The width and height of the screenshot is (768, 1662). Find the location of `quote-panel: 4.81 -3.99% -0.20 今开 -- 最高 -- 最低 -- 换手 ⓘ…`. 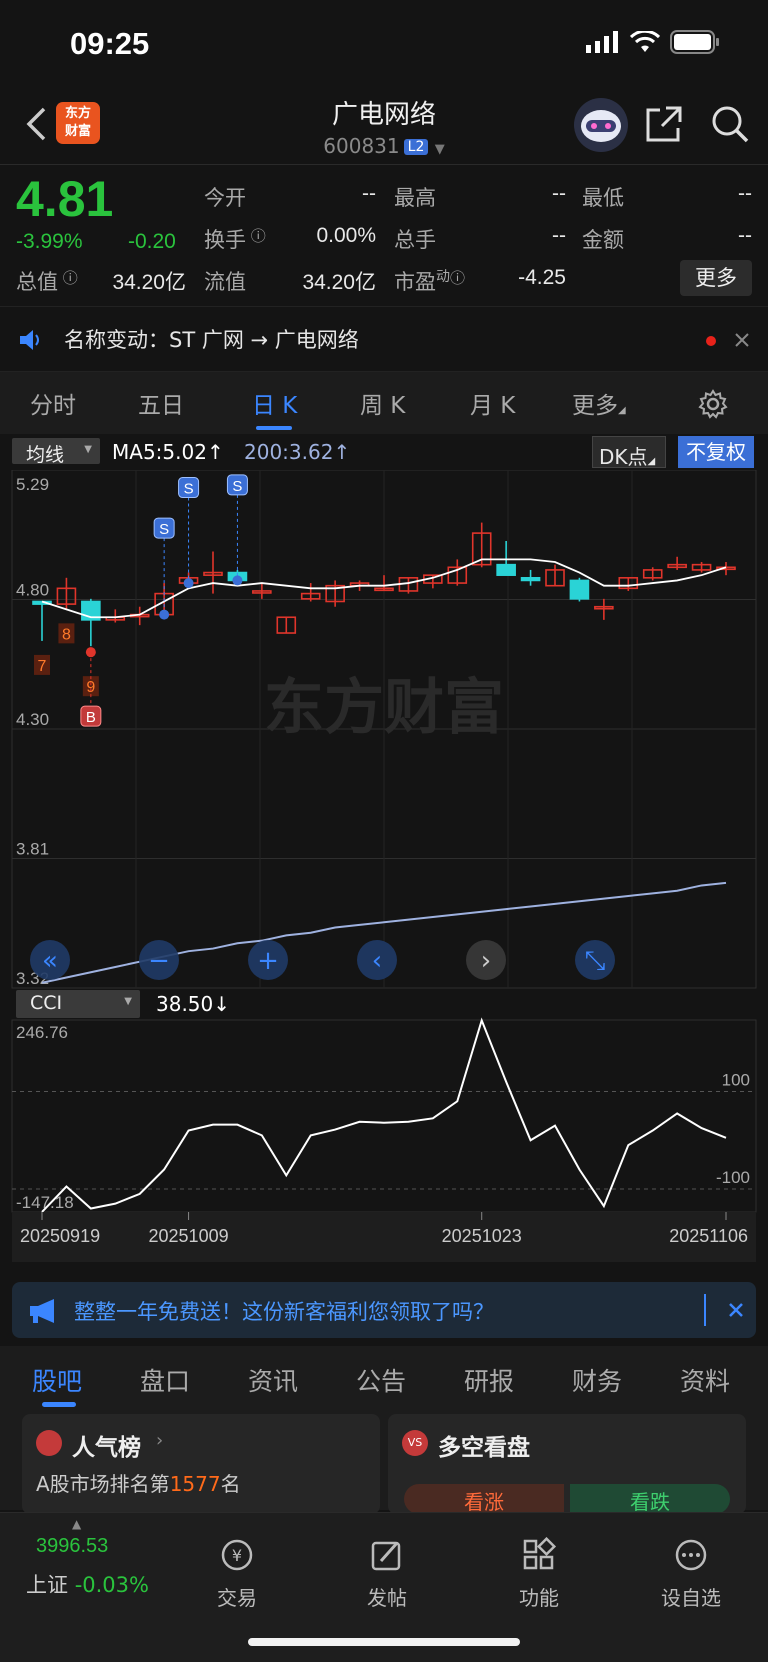

quote-panel: 4.81 -3.99% -0.20 今开 -- 最高 -- 最低 -- 换手 ⓘ… is located at coordinates (384, 236).